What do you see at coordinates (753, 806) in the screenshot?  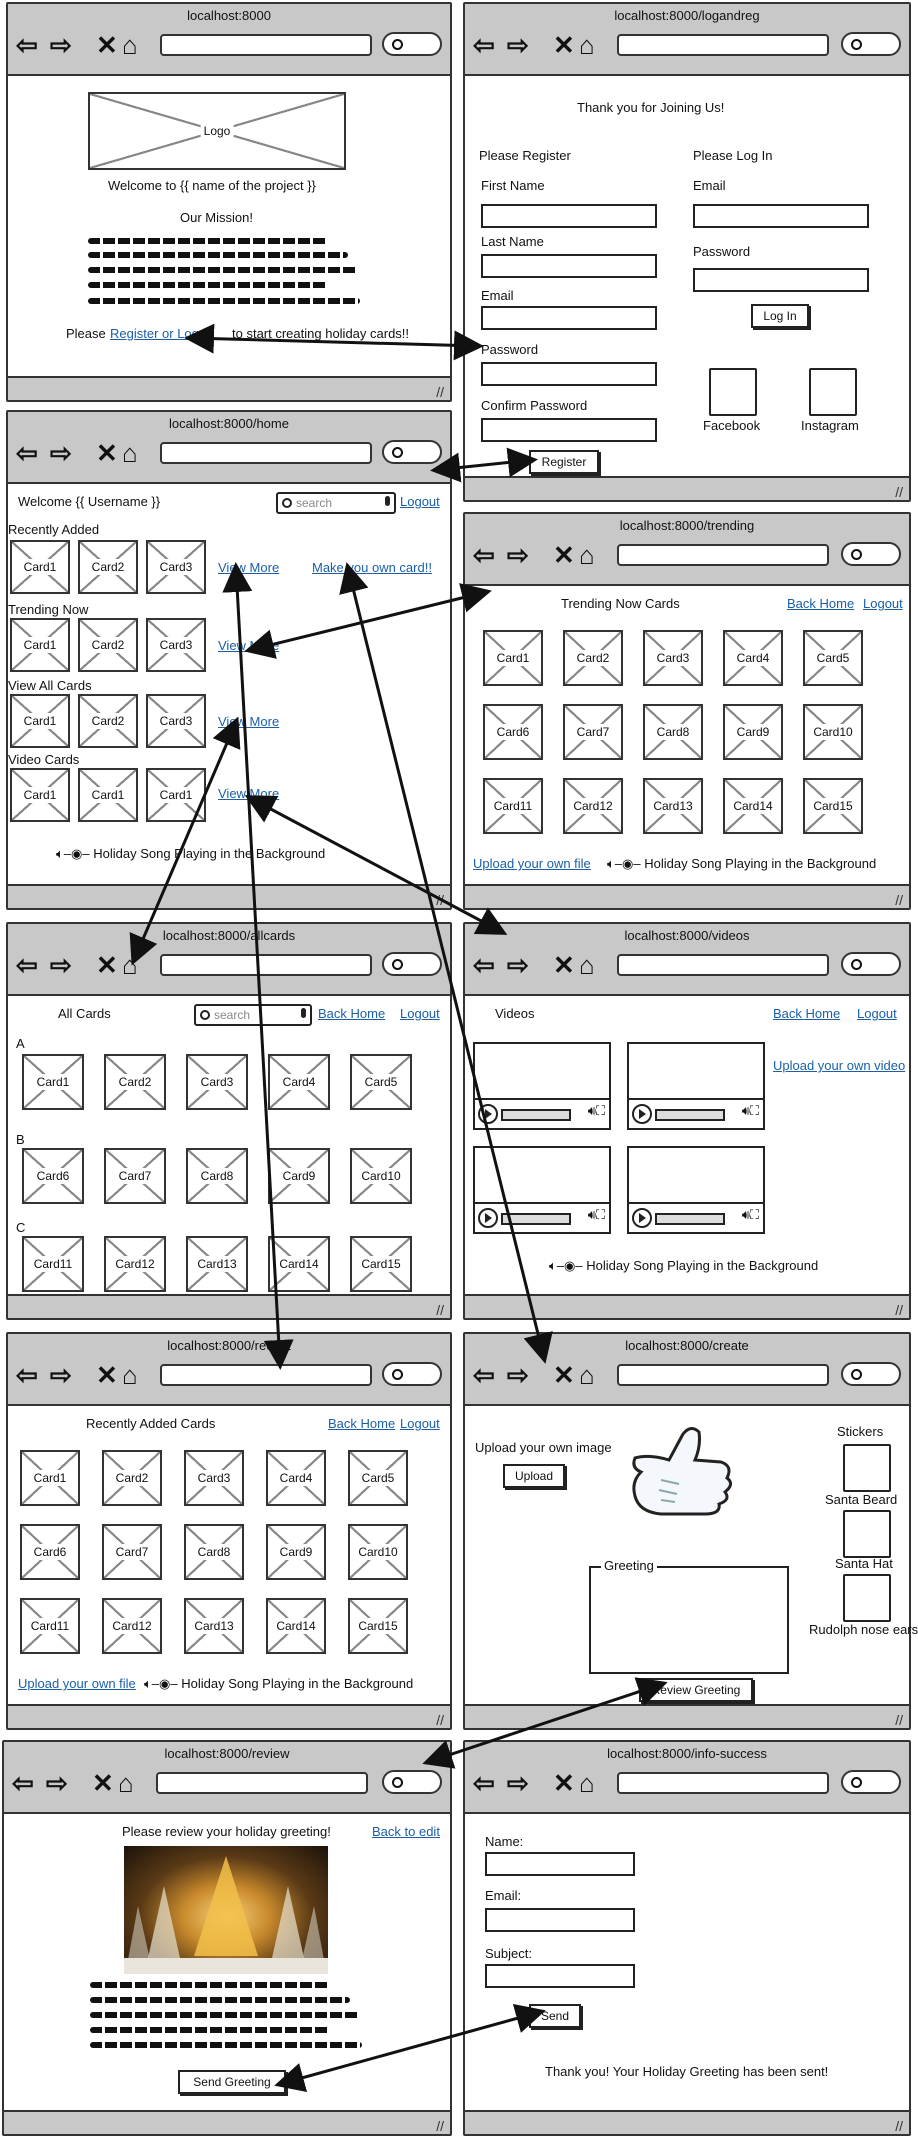 I see `card-thumbnail: Card14` at bounding box center [753, 806].